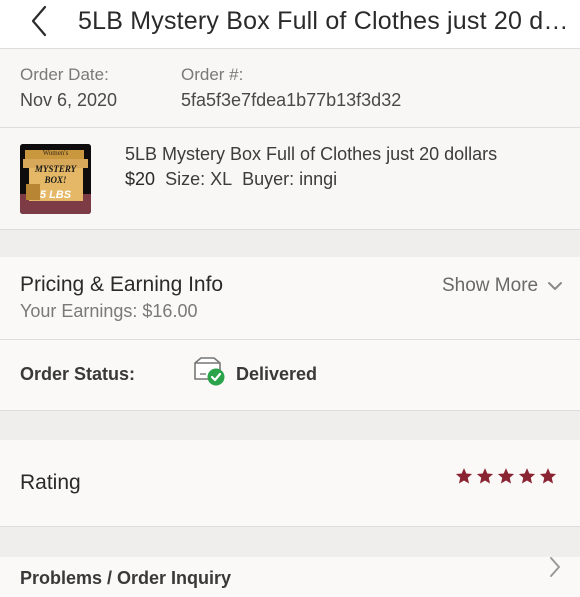 The width and height of the screenshot is (580, 597). Describe the element at coordinates (555, 286) in the screenshot. I see `chevron-down-icon` at that location.